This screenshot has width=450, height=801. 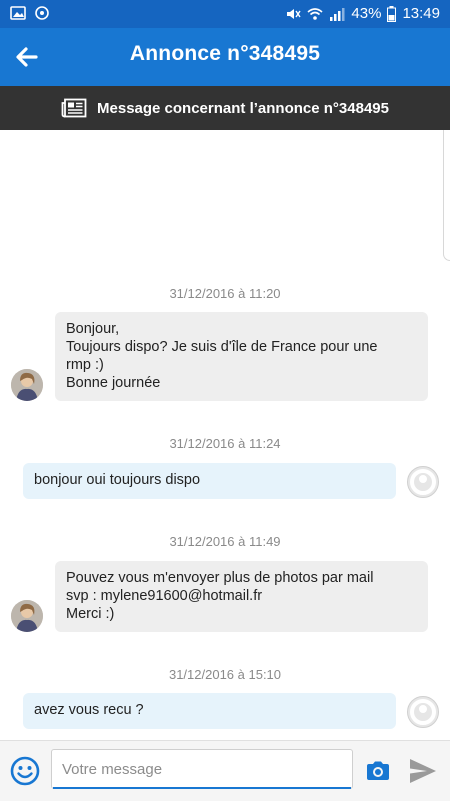 What do you see at coordinates (225, 14) in the screenshot?
I see `status-bar: 43% 13:49` at bounding box center [225, 14].